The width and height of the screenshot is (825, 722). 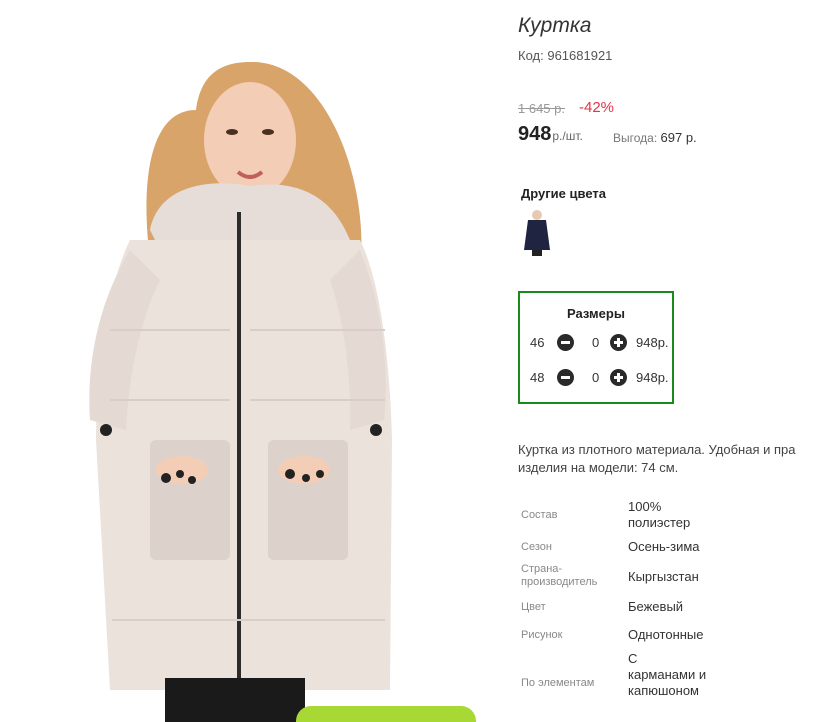 I want to click on old-price: 1 645 р., so click(x=541, y=108).